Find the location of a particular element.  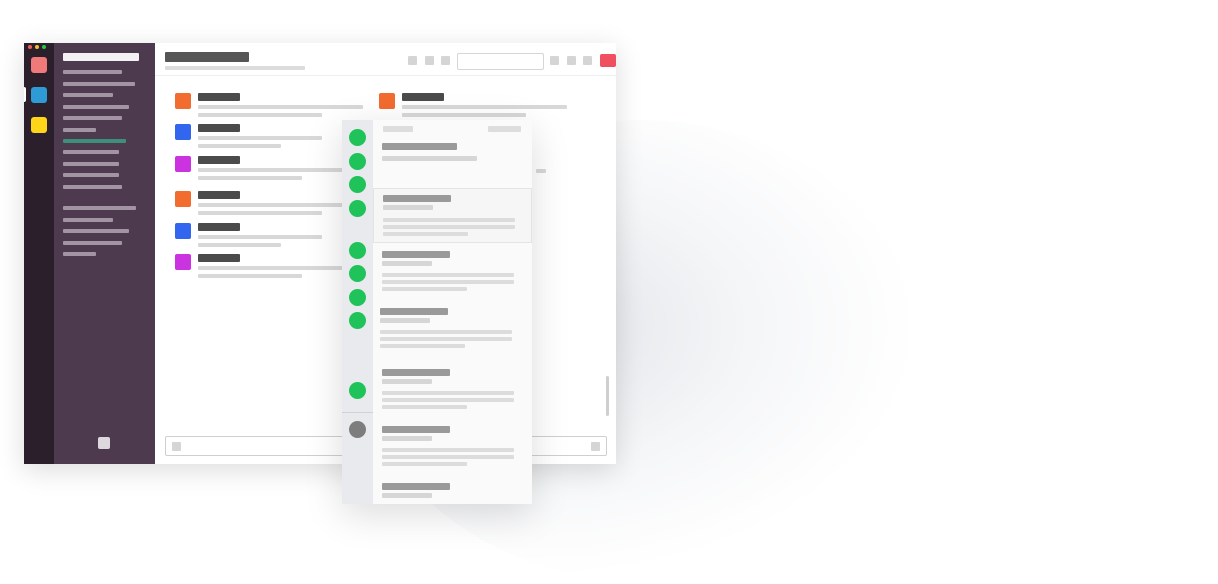

overlay-header-label is located at coordinates (398, 129).